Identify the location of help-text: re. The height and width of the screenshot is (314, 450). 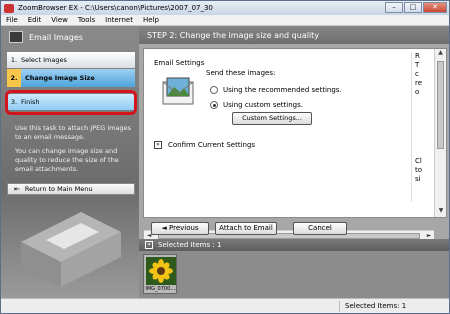
(419, 83).